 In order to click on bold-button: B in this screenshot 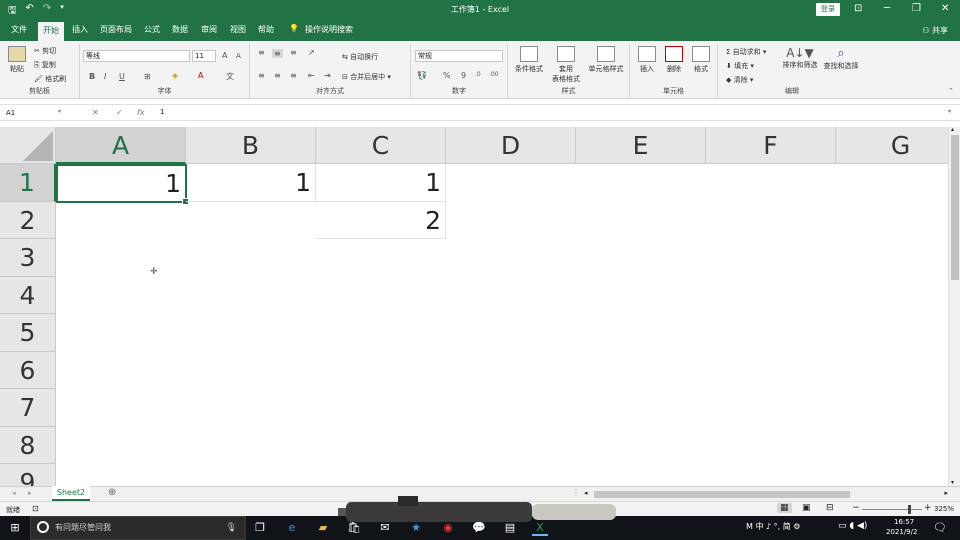, I will do `click(92, 76)`.